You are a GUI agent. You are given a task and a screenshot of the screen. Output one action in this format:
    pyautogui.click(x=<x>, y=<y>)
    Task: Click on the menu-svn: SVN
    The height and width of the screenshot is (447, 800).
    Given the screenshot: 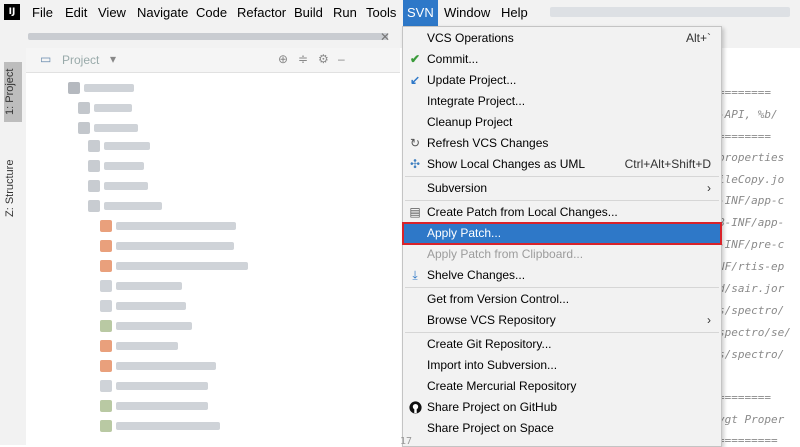 What is the action you would take?
    pyautogui.click(x=420, y=13)
    